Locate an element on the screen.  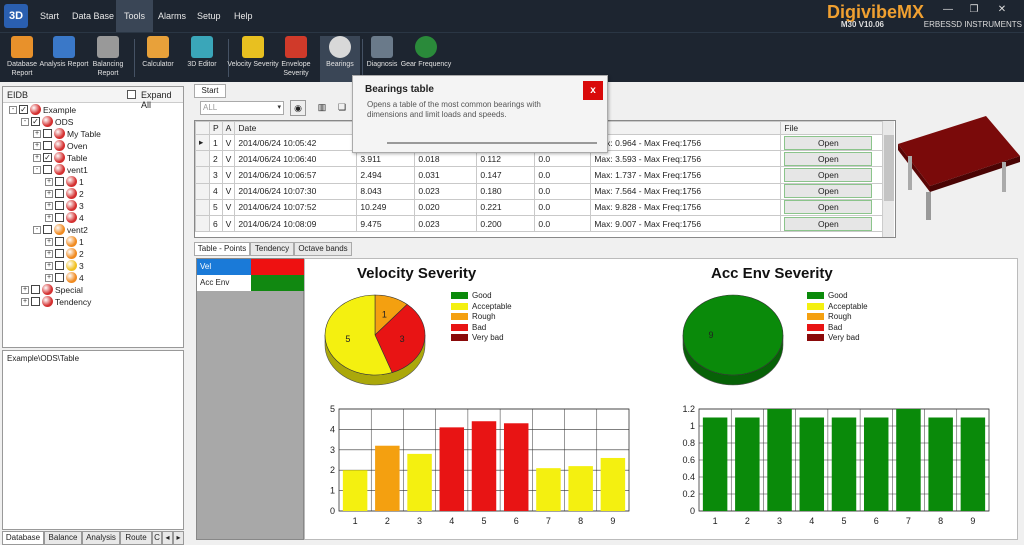
menu-data-base: Data Base is located at coordinates (93, 16).